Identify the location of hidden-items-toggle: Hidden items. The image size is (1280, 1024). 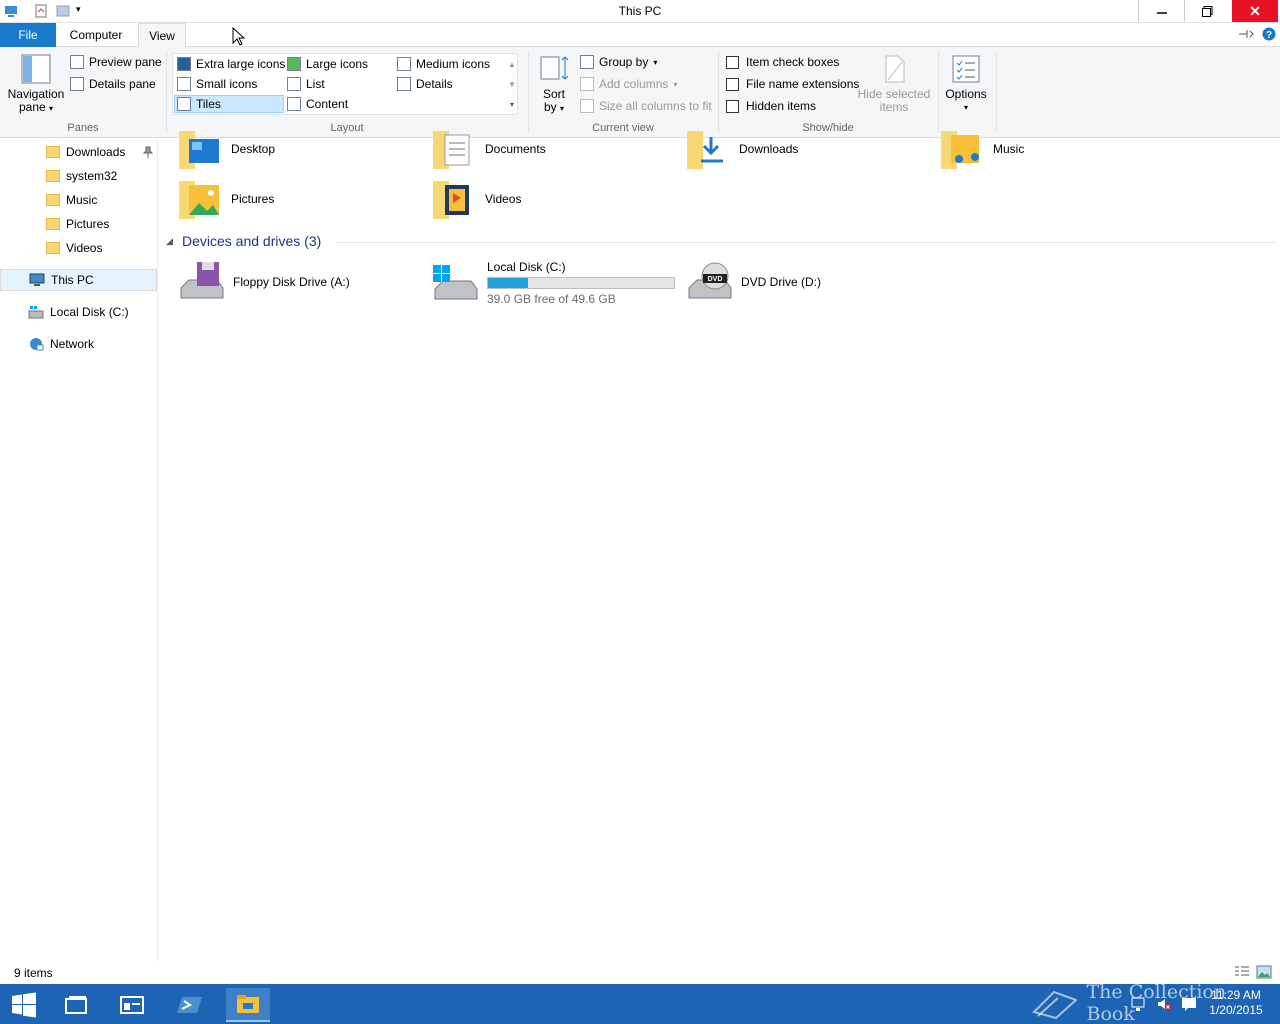
(771, 106).